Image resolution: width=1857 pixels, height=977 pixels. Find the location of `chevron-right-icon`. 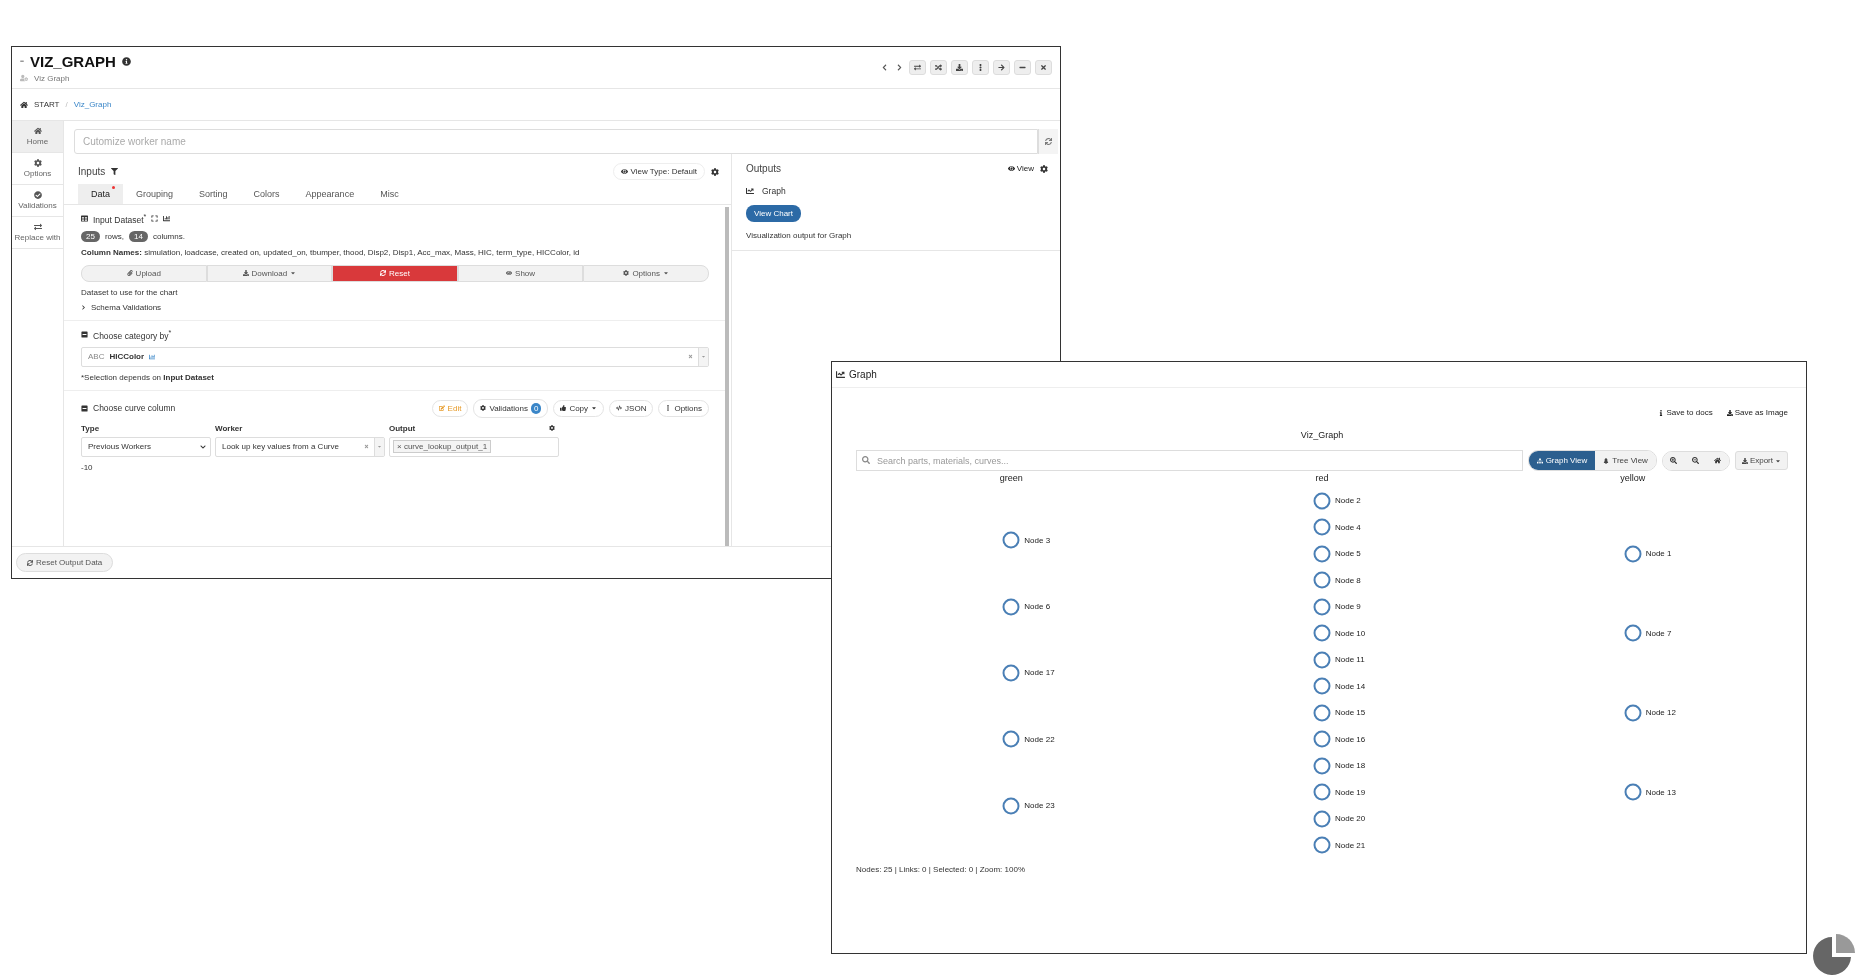

chevron-right-icon is located at coordinates (899, 67).